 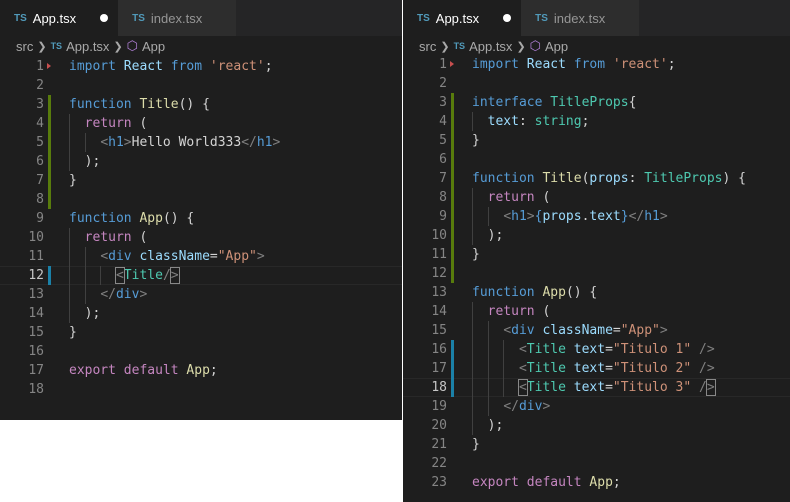 What do you see at coordinates (596, 463) in the screenshot?
I see `code-line: 22` at bounding box center [596, 463].